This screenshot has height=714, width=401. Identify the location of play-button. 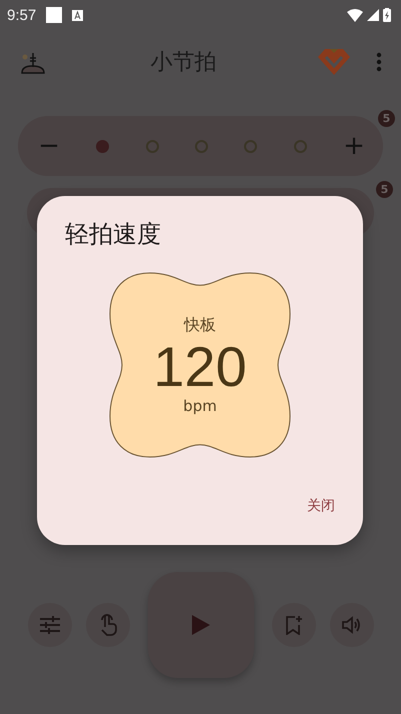
(201, 625).